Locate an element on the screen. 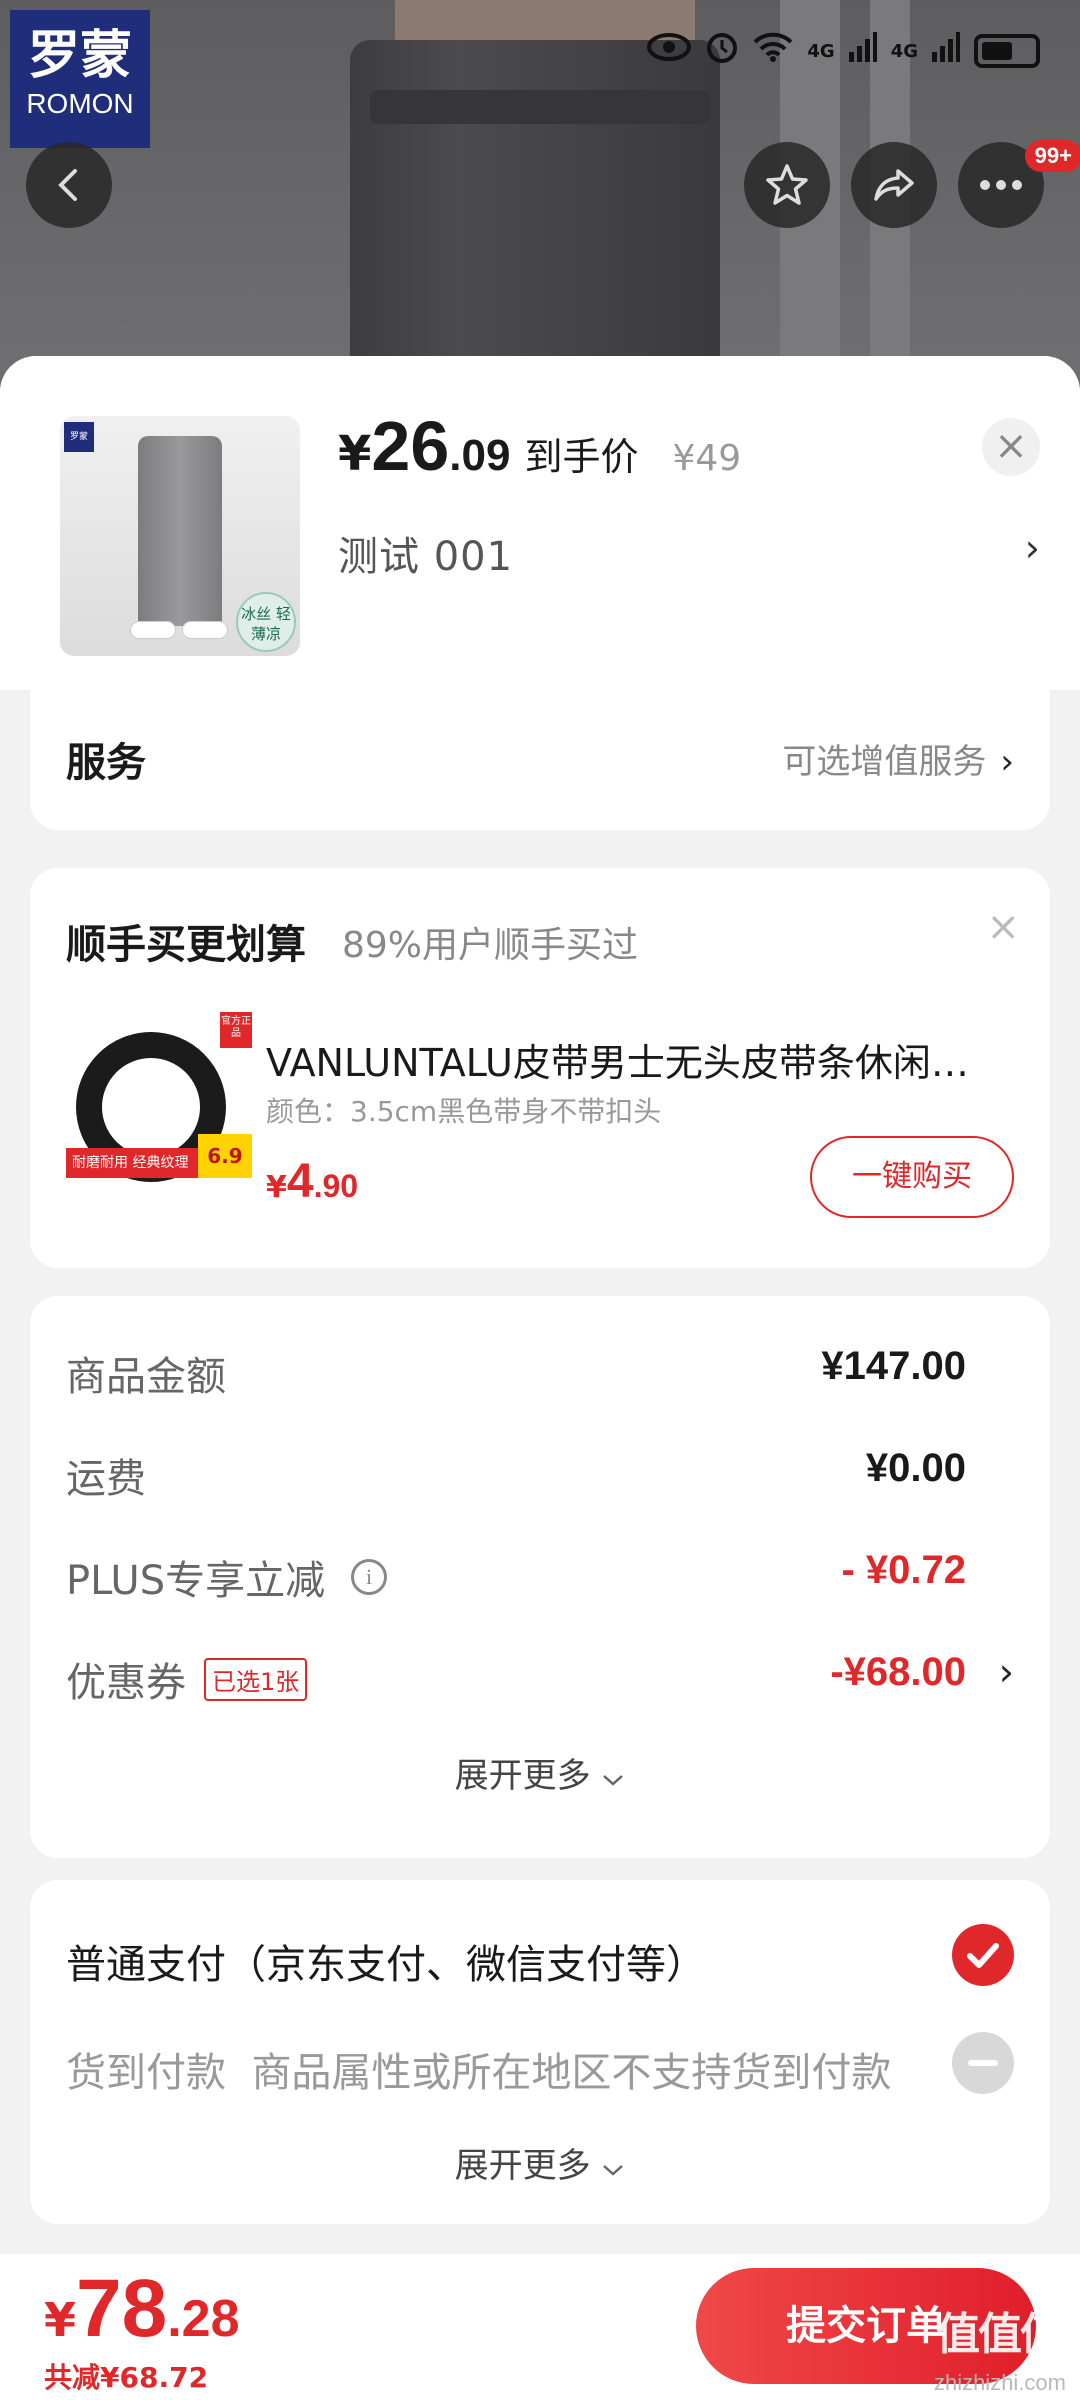  cod-label: 货到付款 is located at coordinates (146, 2073).